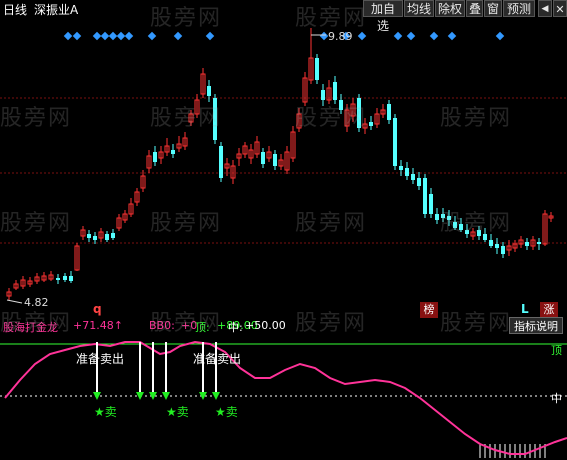  What do you see at coordinates (383, 16) in the screenshot?
I see `add-watchlist-button: 加自选` at bounding box center [383, 16].